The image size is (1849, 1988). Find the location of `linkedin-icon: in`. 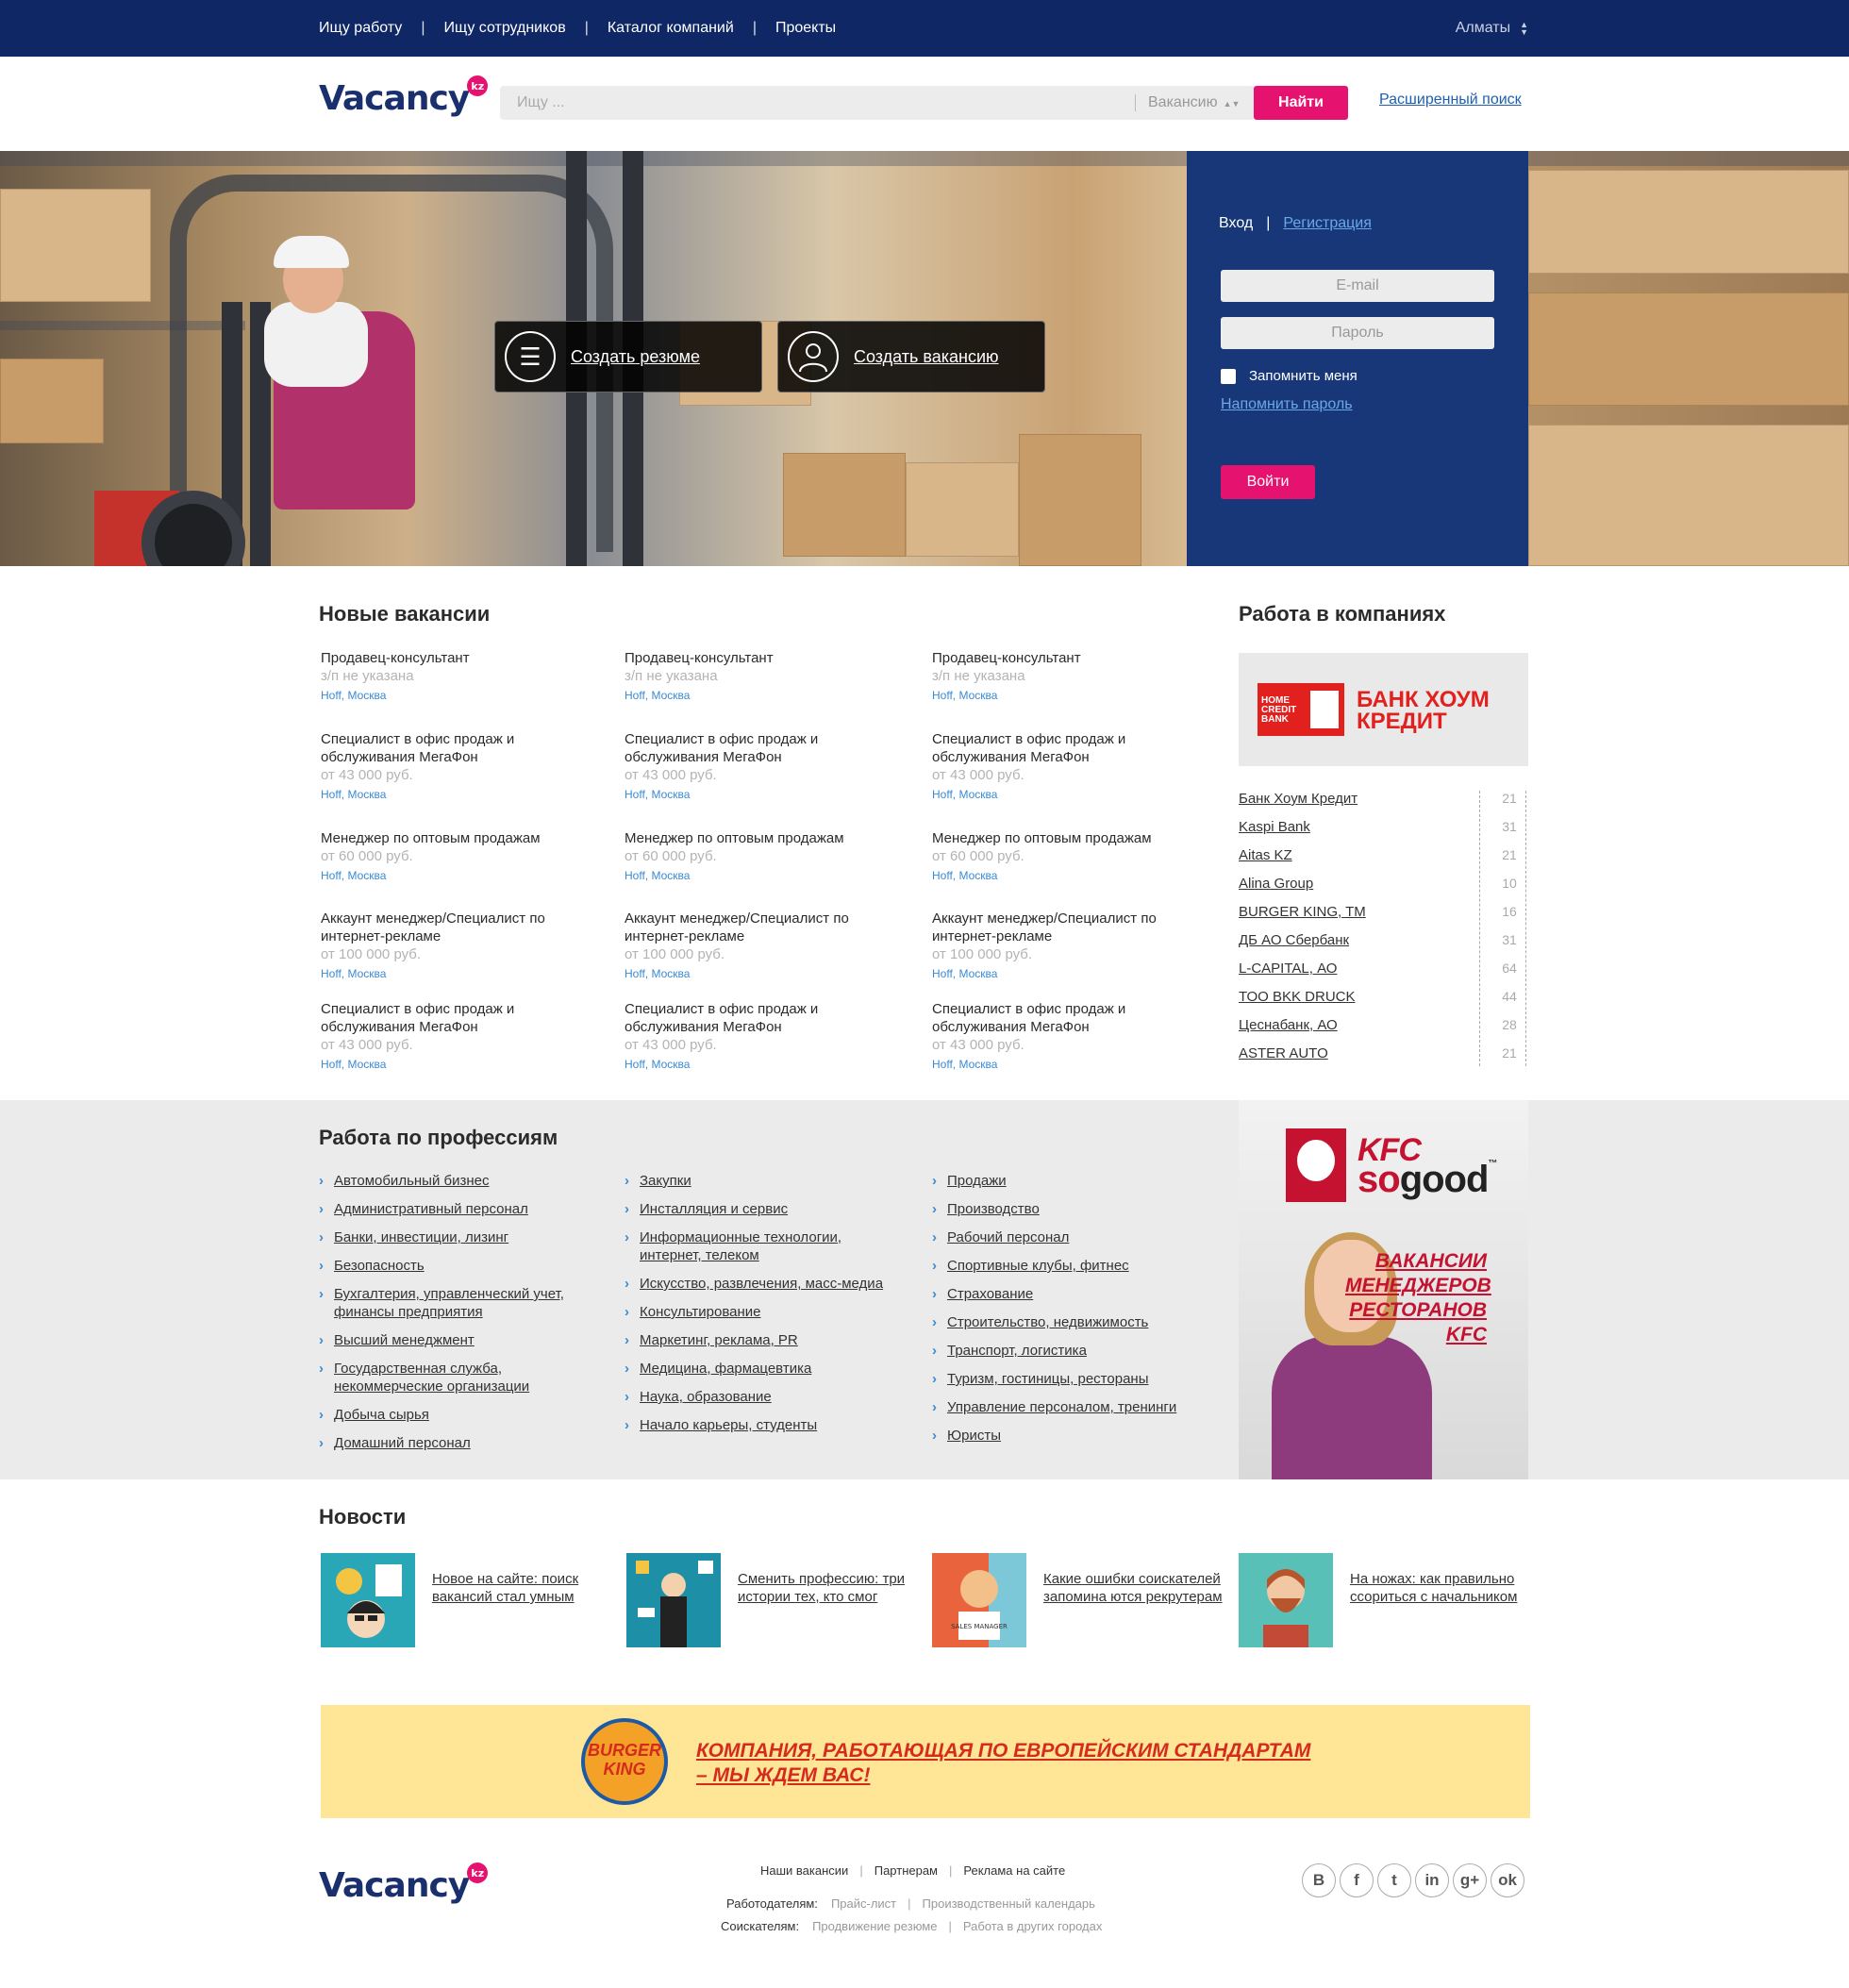

linkedin-icon: in is located at coordinates (1432, 1880).